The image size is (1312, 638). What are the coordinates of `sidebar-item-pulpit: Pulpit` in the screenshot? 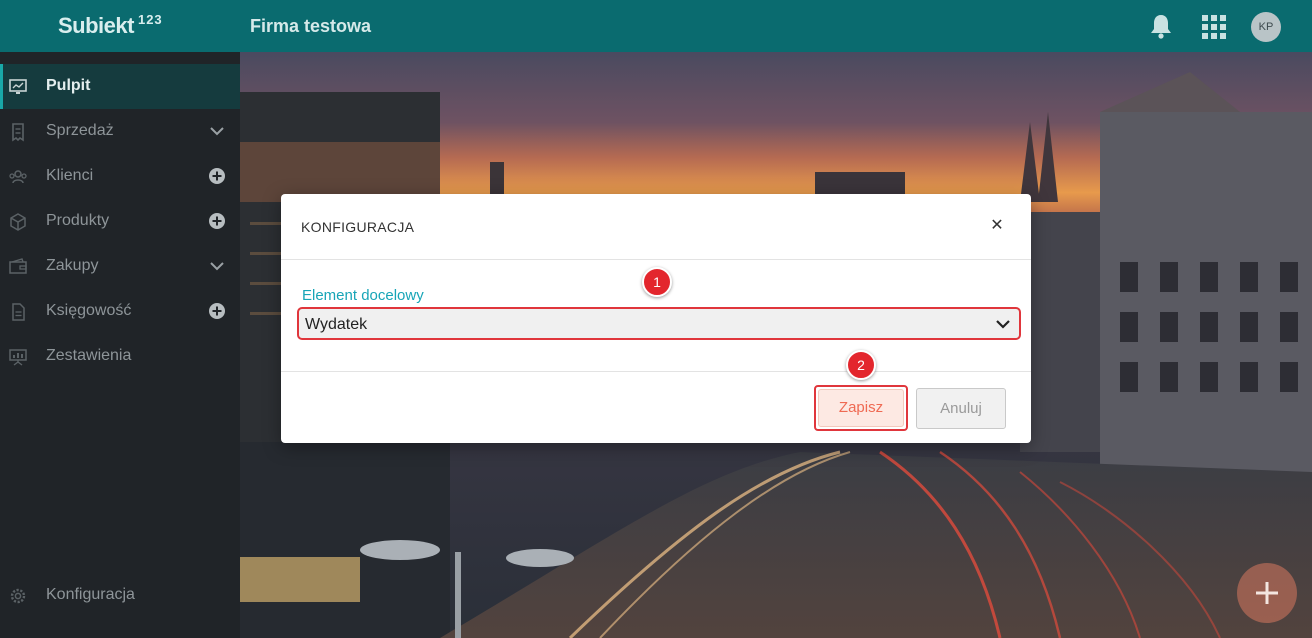 It's located at (120, 86).